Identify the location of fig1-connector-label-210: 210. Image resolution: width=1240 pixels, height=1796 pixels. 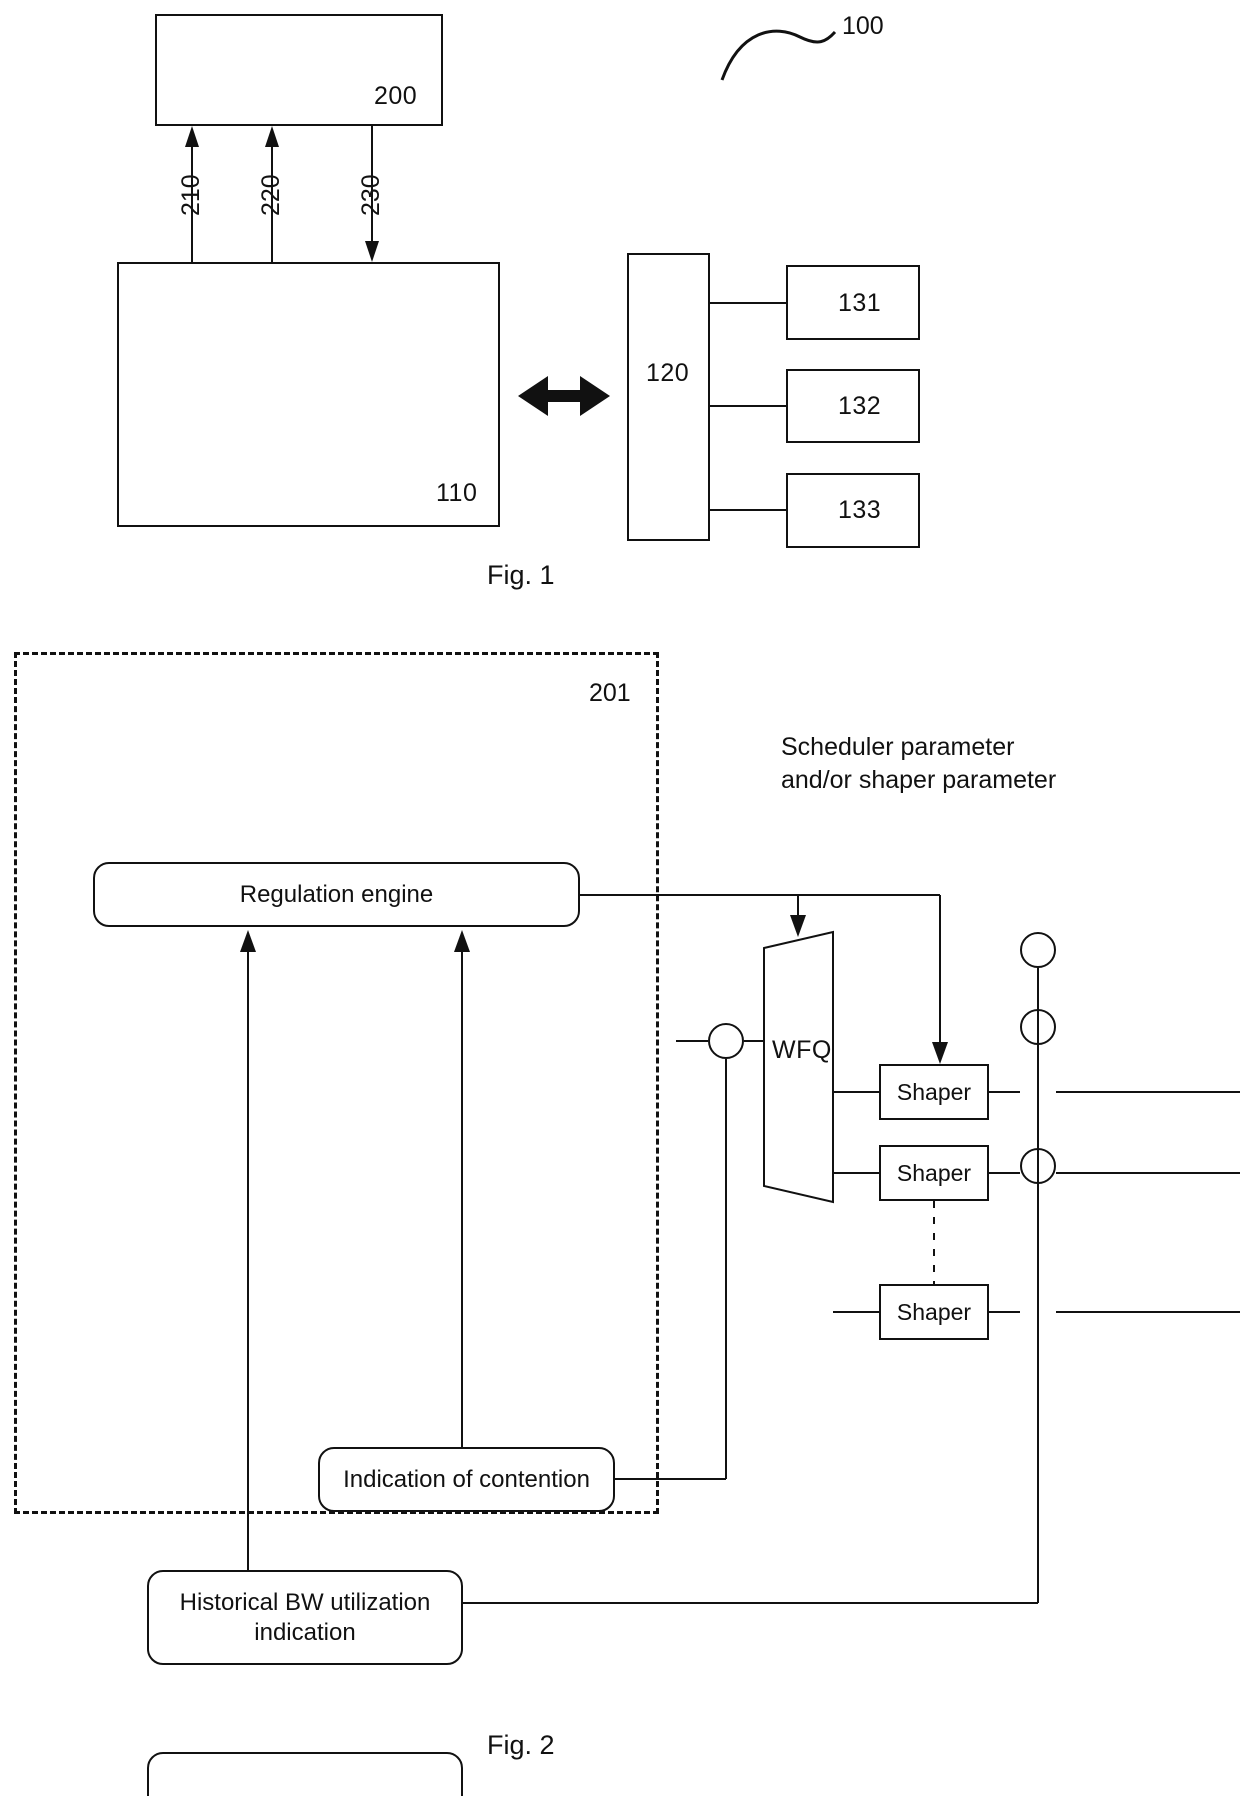
(191, 195).